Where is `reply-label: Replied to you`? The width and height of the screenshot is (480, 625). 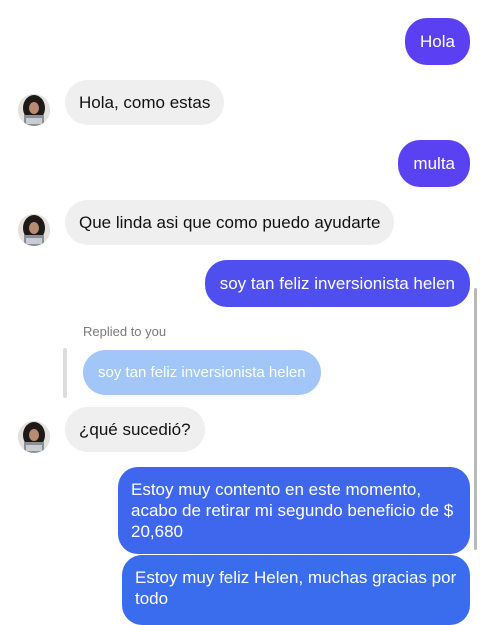
reply-label: Replied to you is located at coordinates (125, 331).